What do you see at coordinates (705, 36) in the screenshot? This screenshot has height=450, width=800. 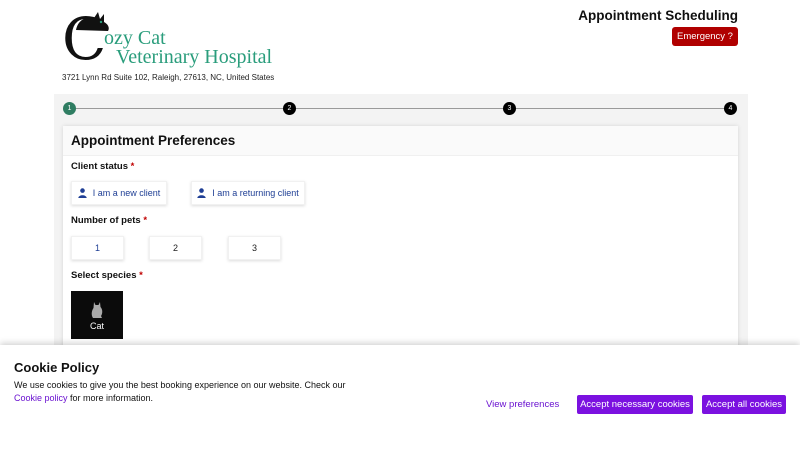 I see `emergency-button: Emergency ?` at bounding box center [705, 36].